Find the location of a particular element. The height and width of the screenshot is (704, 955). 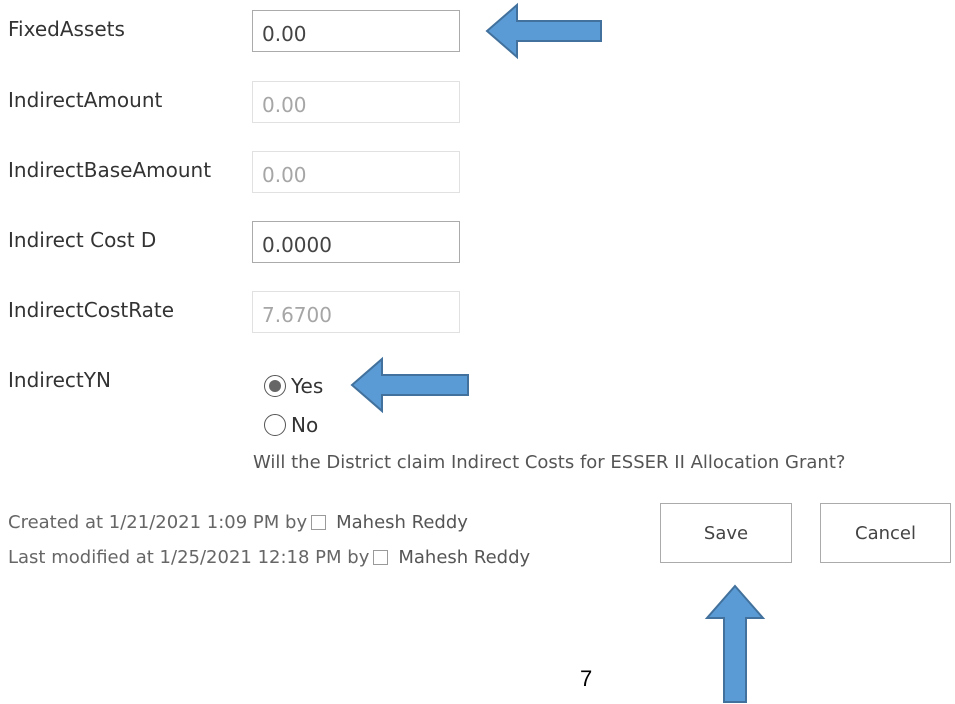

modified-text: Last modified at 1/25/2021 12:18 PM by is located at coordinates (189, 557).